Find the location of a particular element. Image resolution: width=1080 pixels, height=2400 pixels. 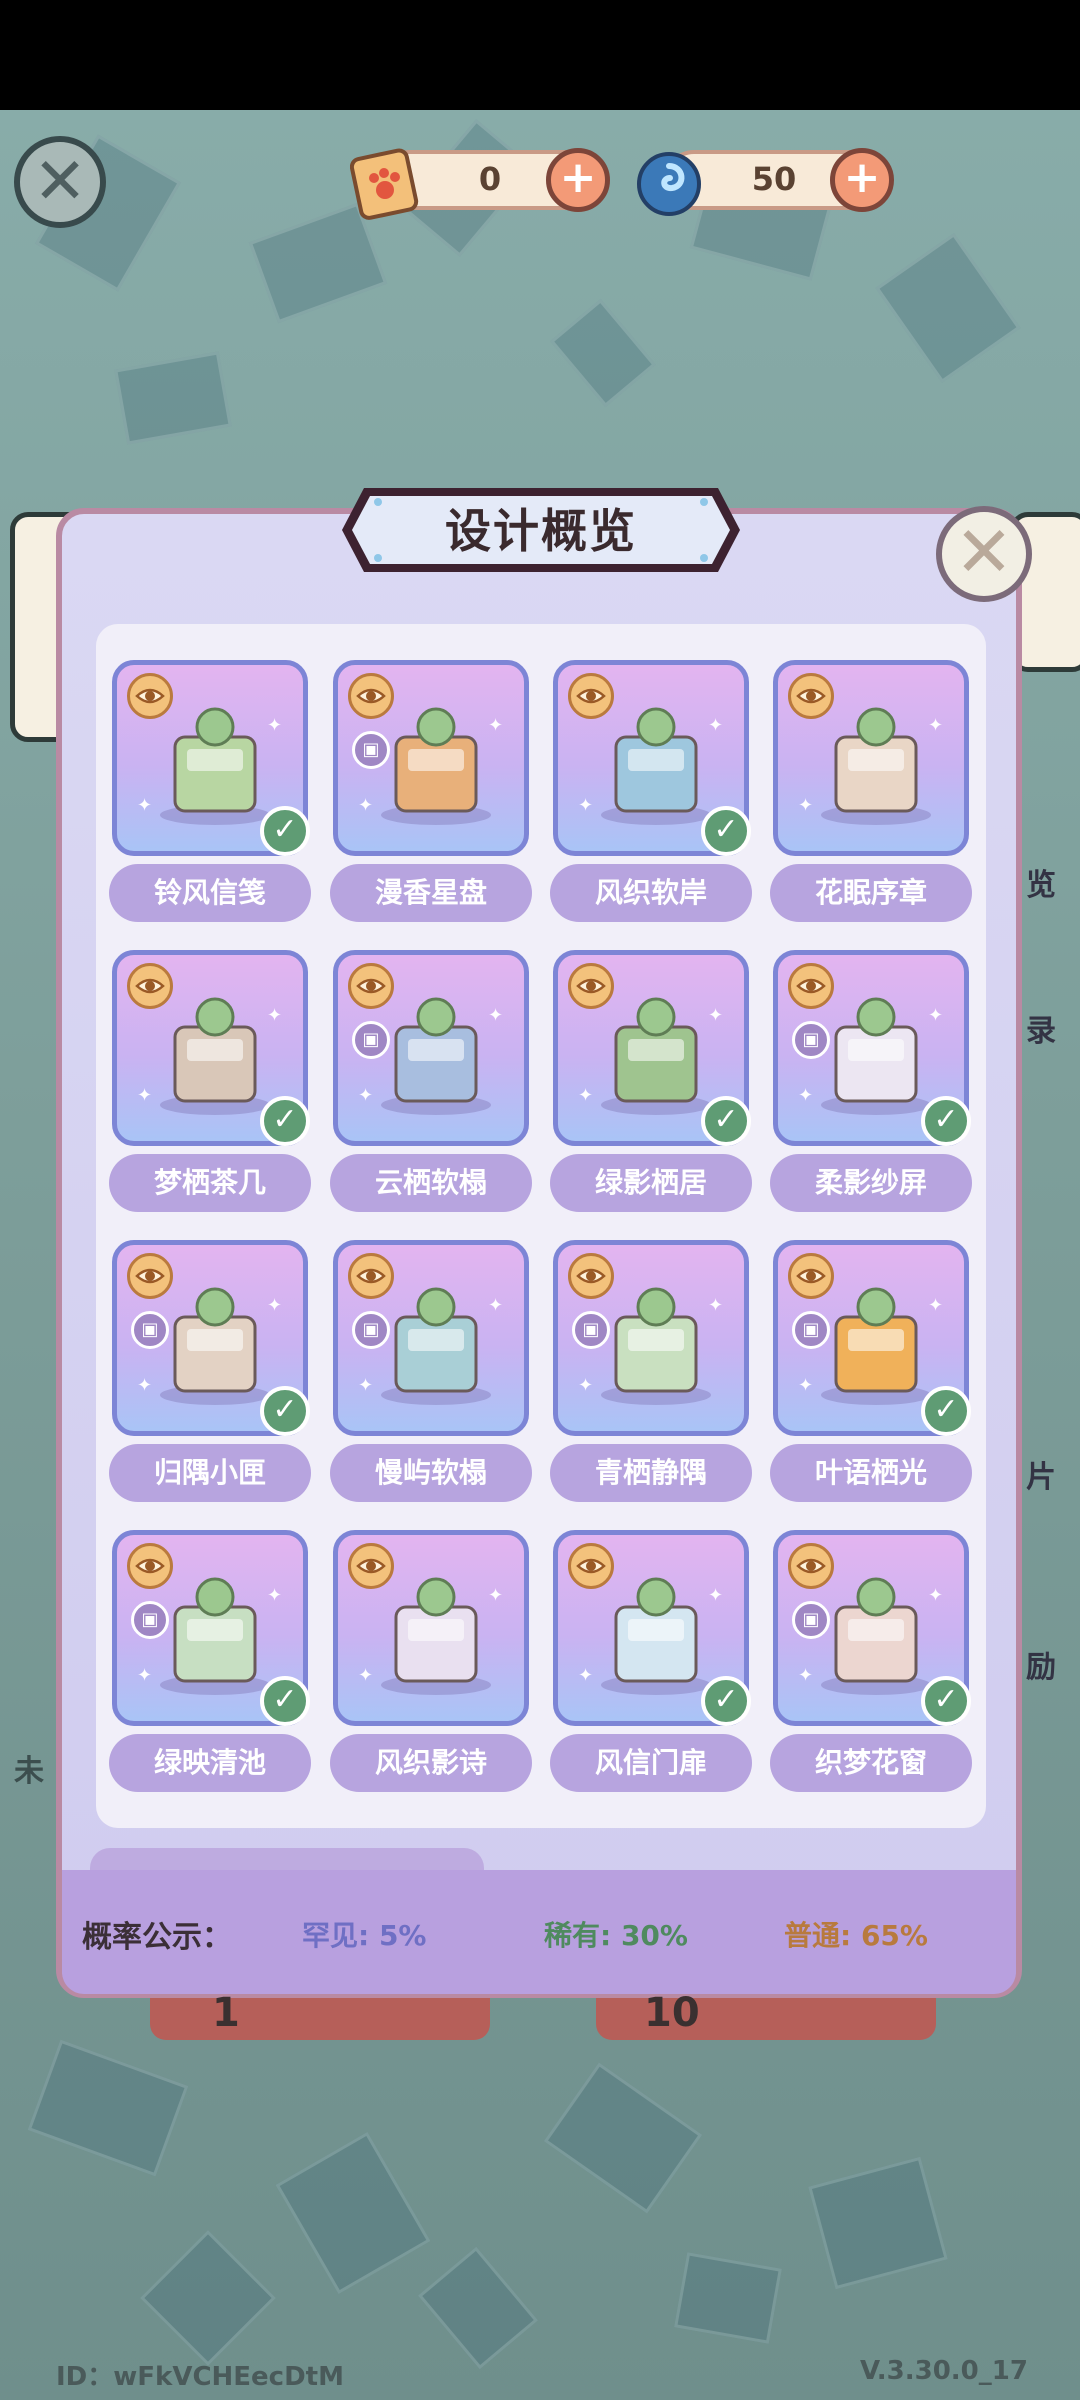

item-name-label: 绿映清池 is located at coordinates (210, 1763).